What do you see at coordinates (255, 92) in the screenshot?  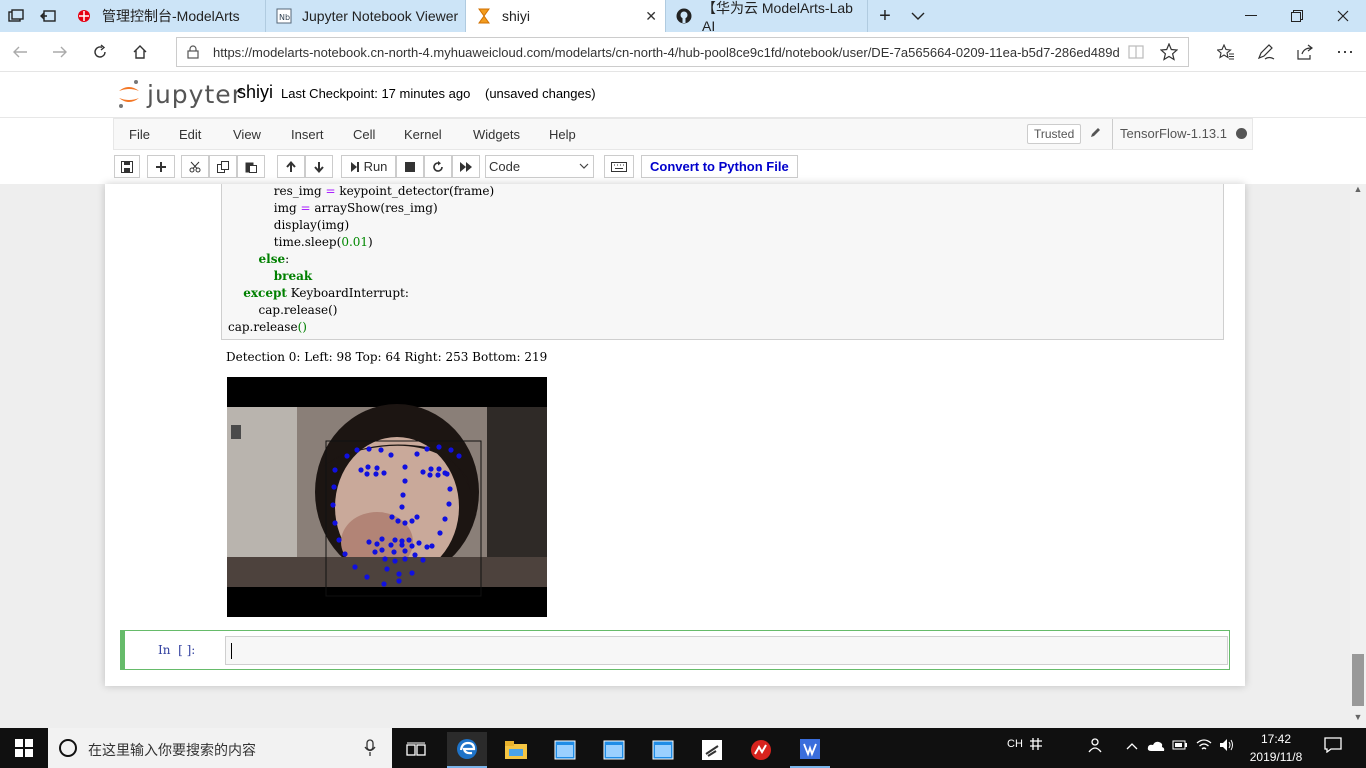 I see `notebook-name: shiyi` at bounding box center [255, 92].